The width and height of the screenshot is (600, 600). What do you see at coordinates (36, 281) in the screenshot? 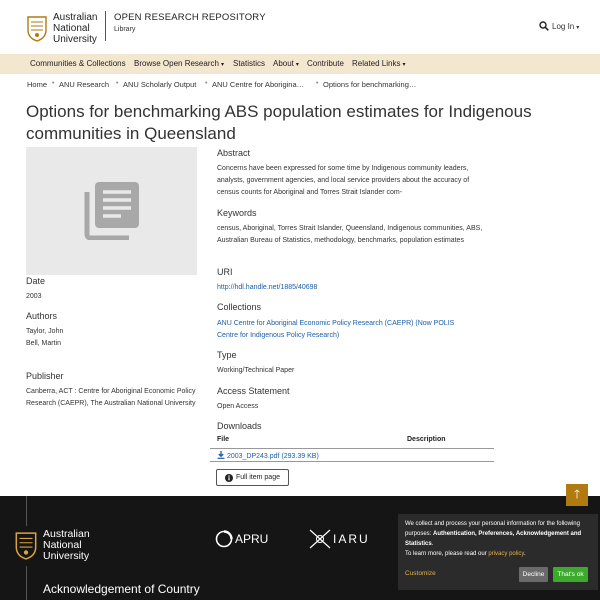
I see `date-label: Date` at bounding box center [36, 281].